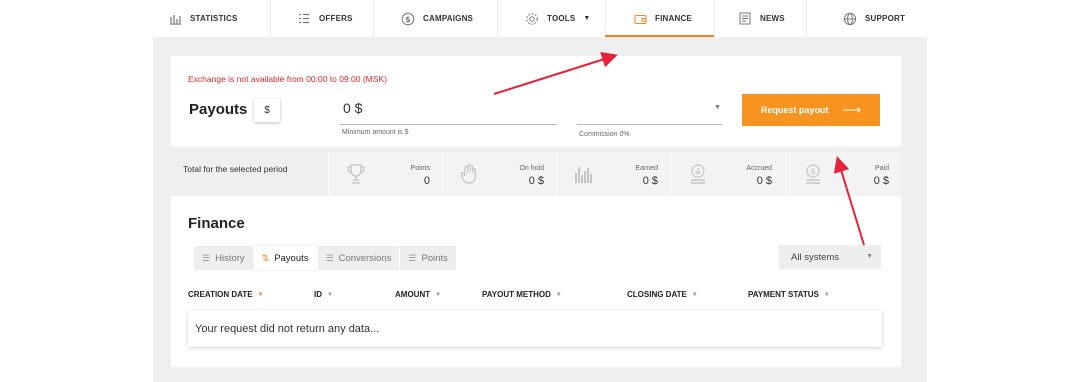 This screenshot has width=1080, height=382. Describe the element at coordinates (772, 18) in the screenshot. I see `nav-label: NEWS` at that location.